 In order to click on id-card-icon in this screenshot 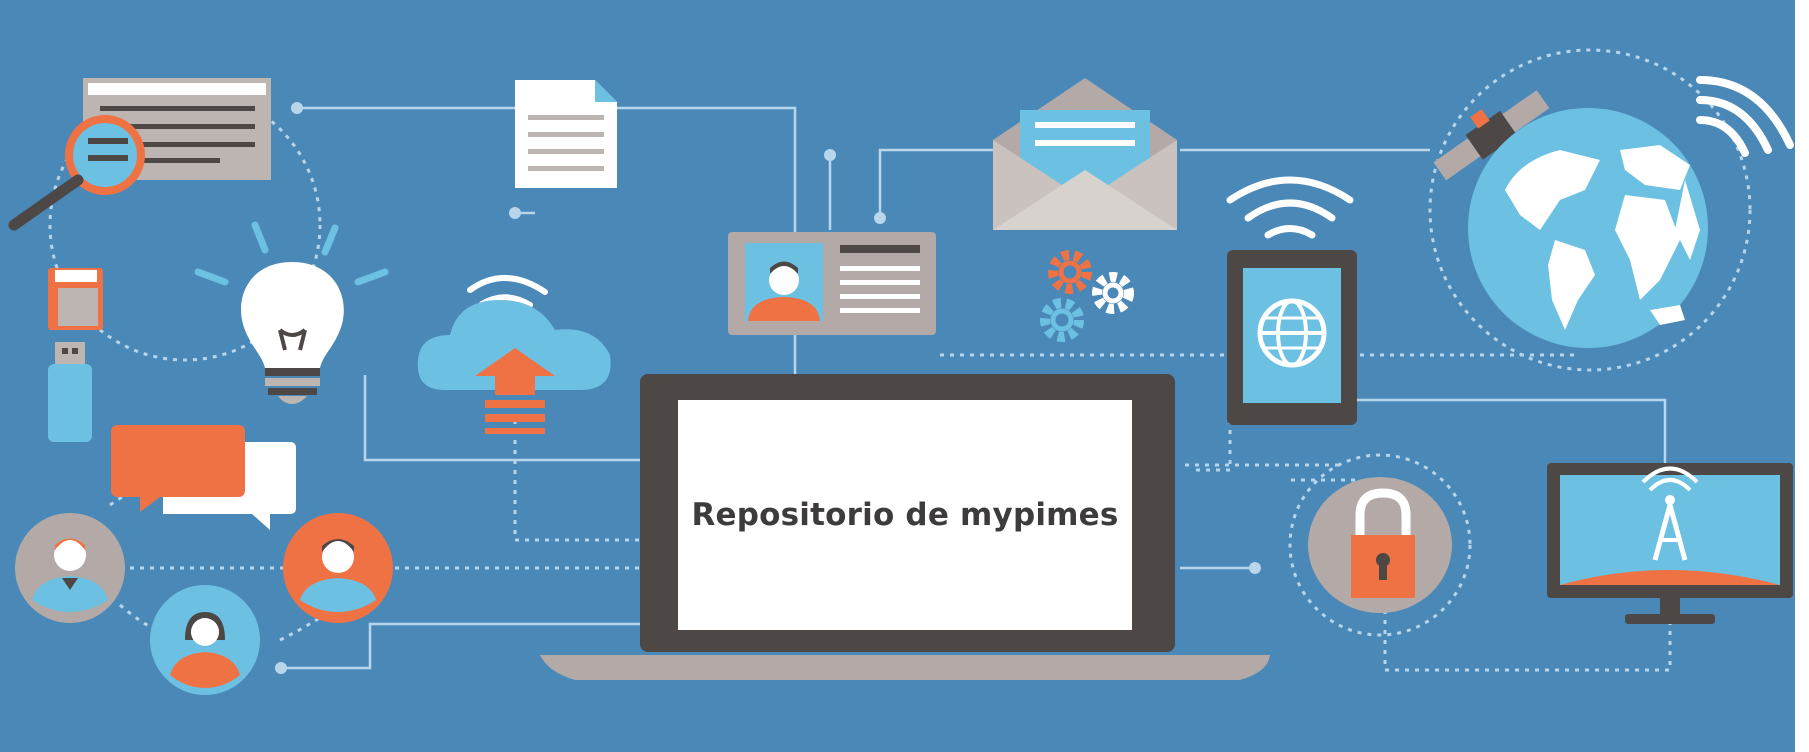, I will do `click(832, 283)`.